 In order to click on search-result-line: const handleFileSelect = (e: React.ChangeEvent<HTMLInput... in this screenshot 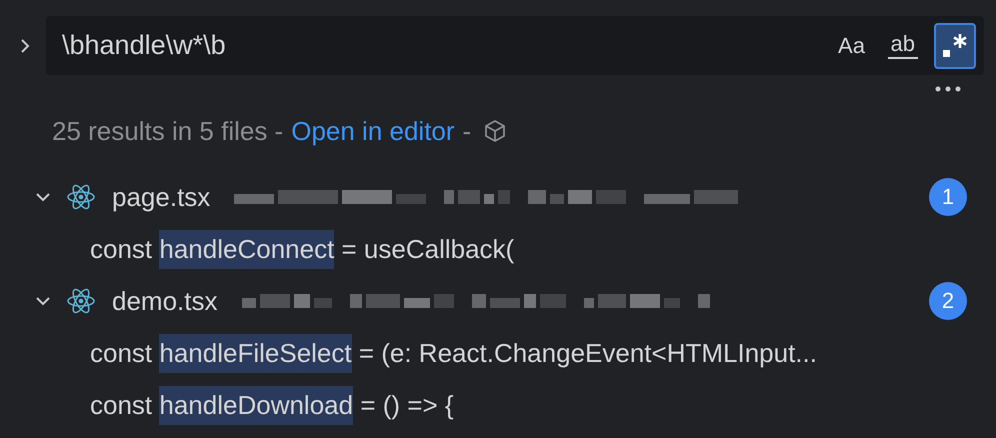, I will do `click(498, 353)`.